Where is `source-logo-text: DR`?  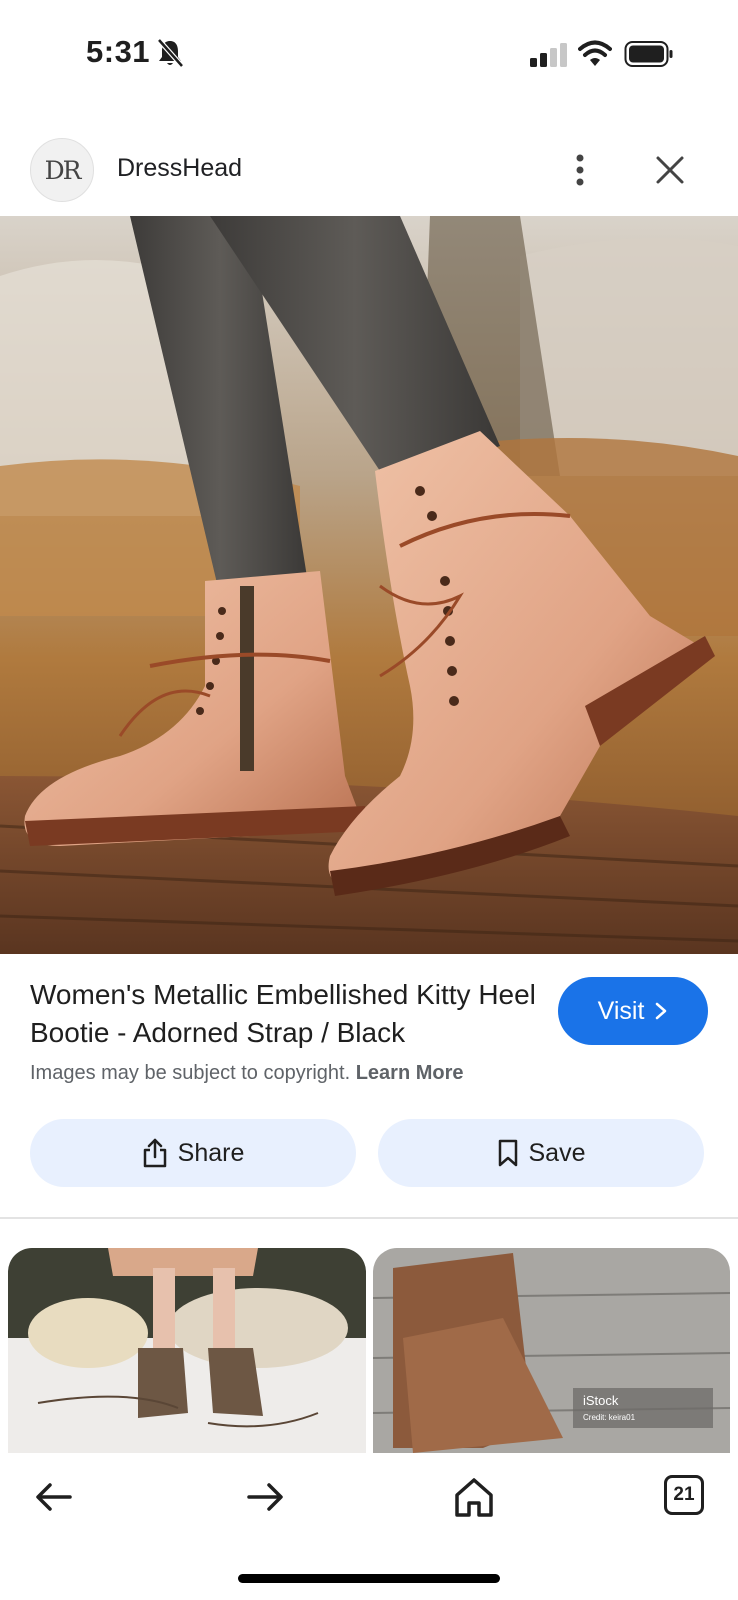 source-logo-text: DR is located at coordinates (63, 170).